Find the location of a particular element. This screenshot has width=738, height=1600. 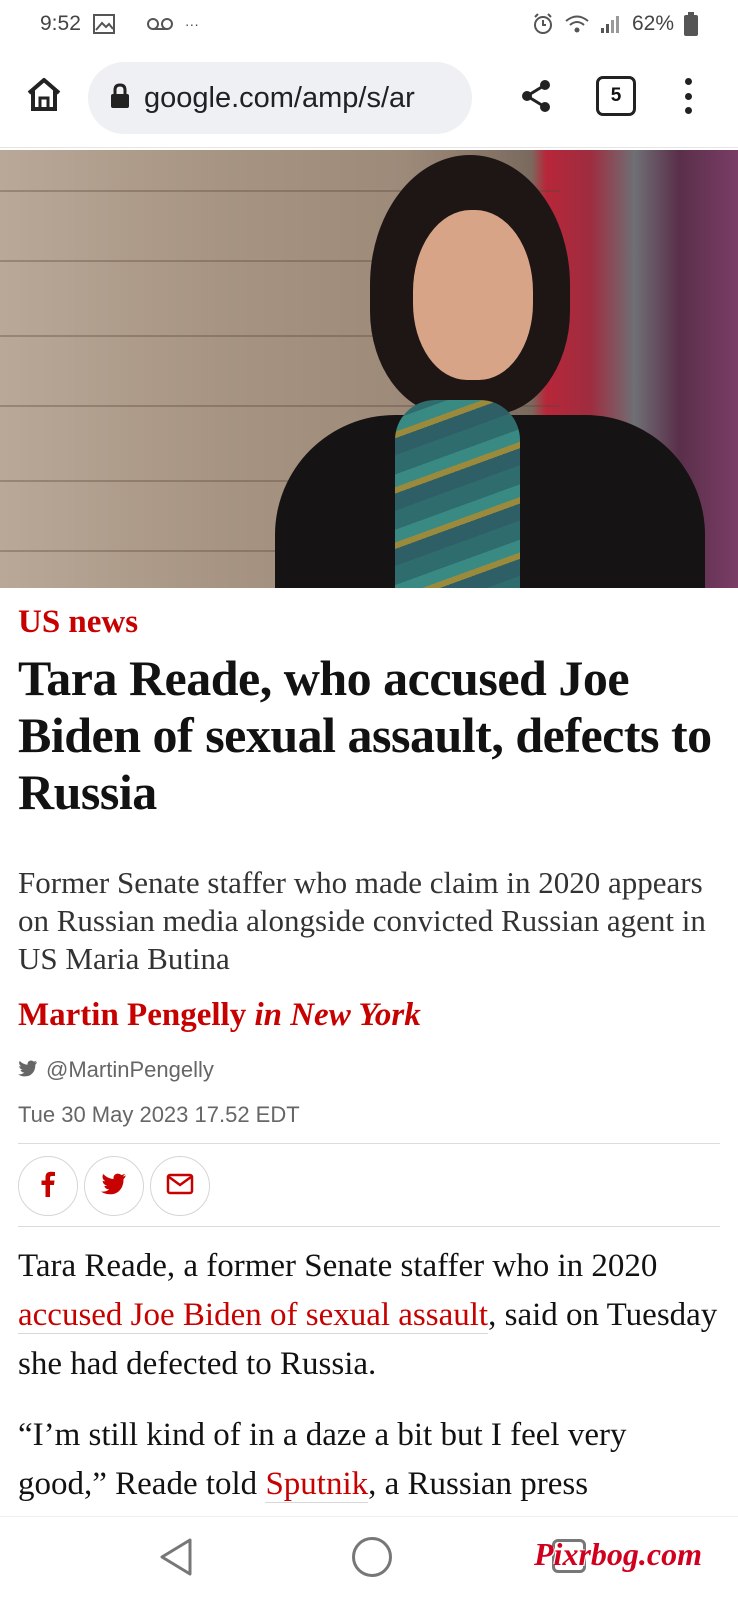

twitter-bird-icon is located at coordinates (28, 1070).